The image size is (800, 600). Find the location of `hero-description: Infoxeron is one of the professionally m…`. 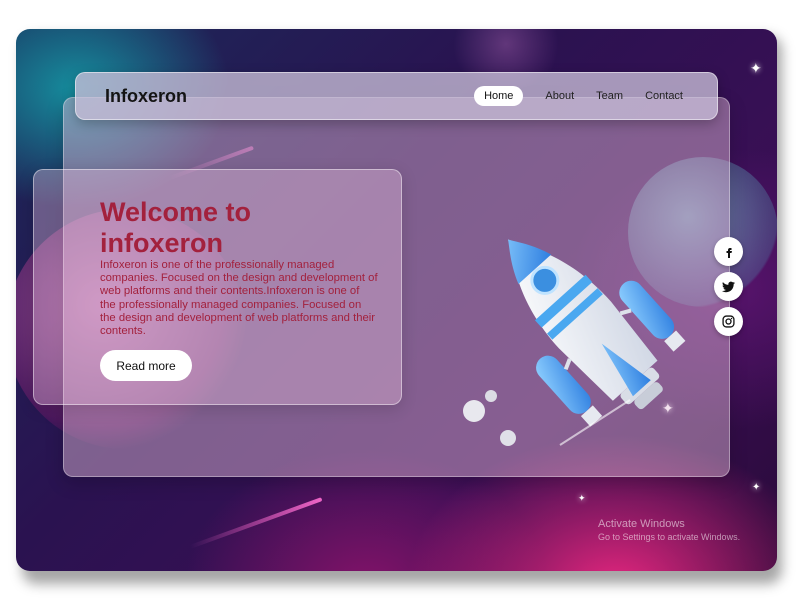

hero-description: Infoxeron is one of the professionally m… is located at coordinates (239, 298).